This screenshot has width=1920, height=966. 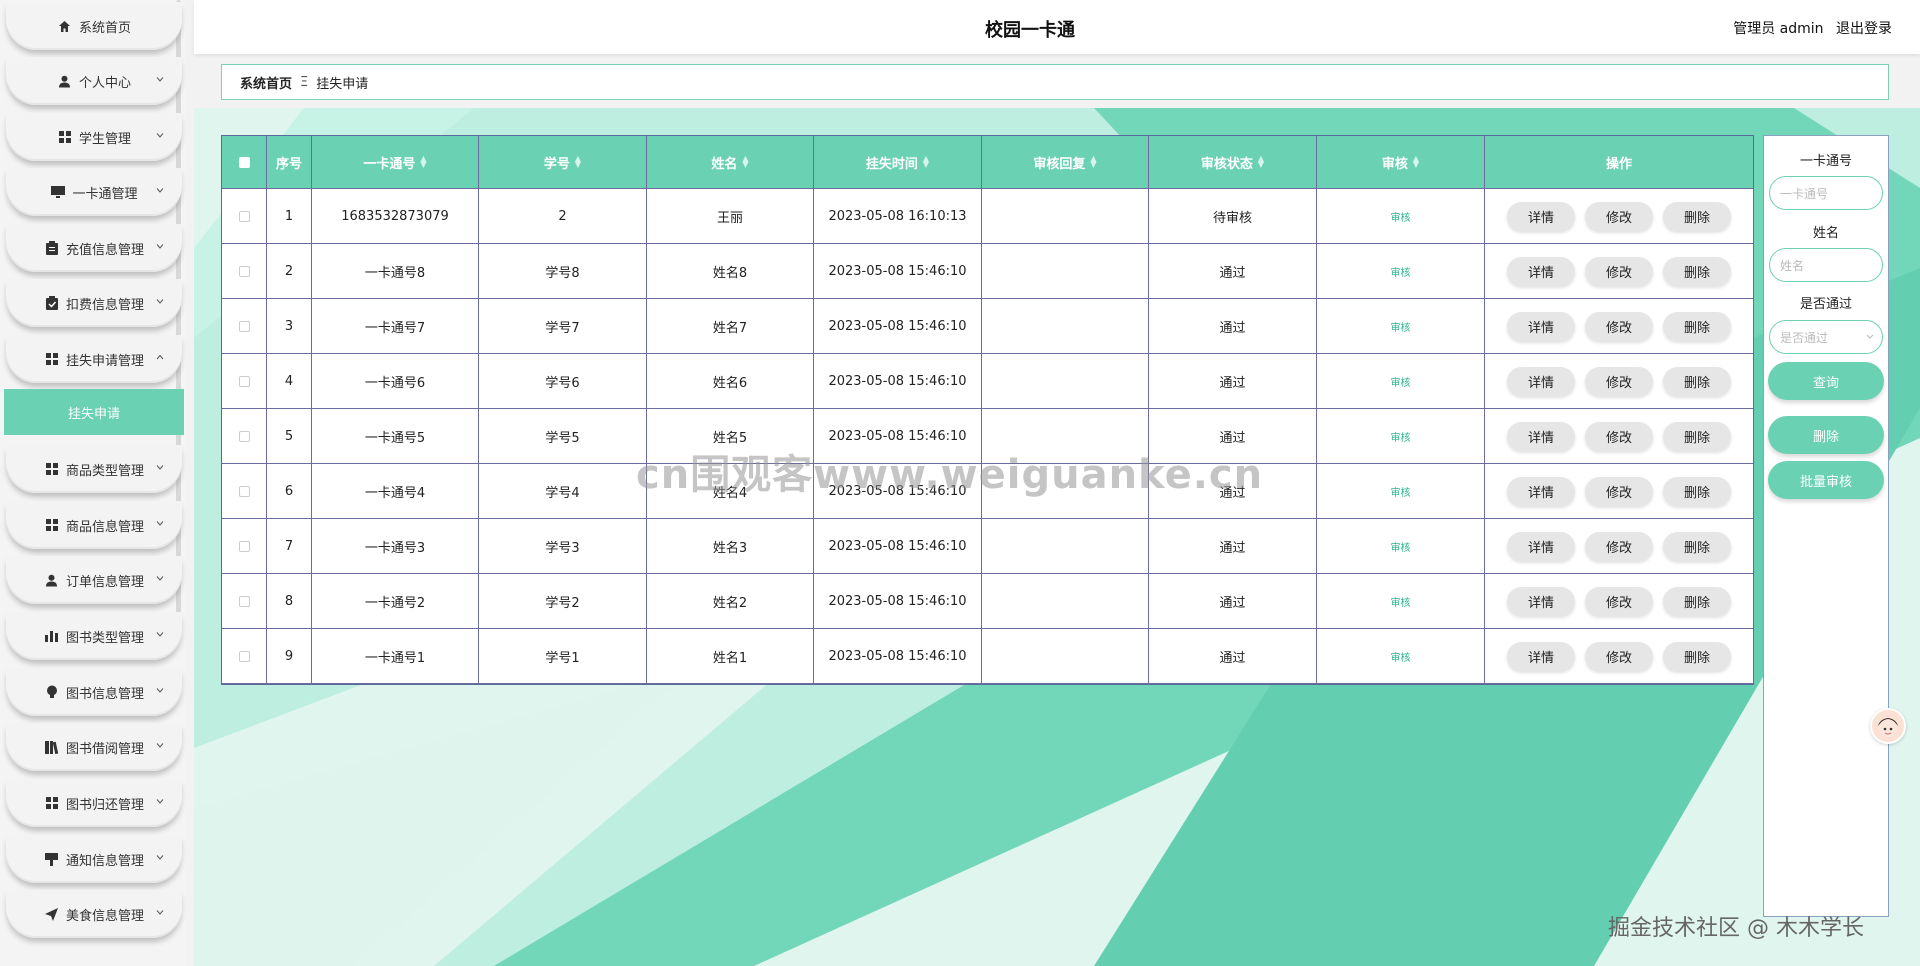 I want to click on sidebar-scrollbar, so click(x=178, y=320).